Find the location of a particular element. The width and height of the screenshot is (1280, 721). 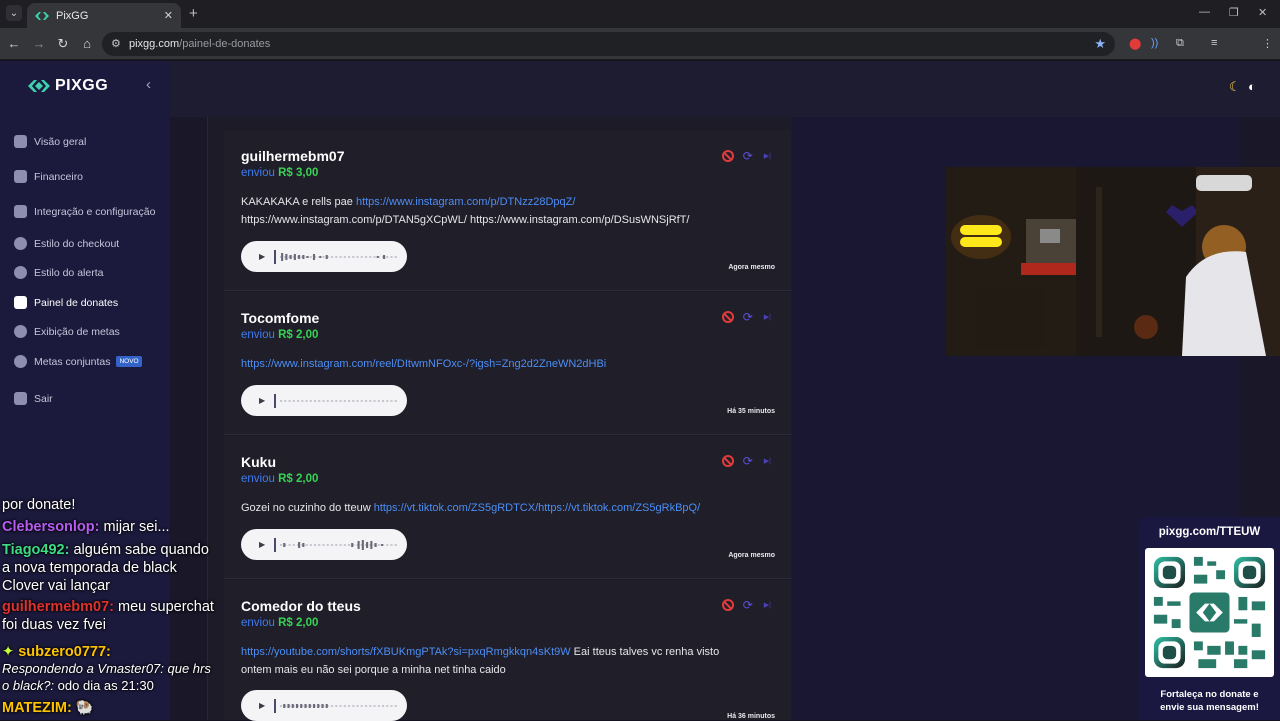

extension-audio-icon: )) is located at coordinates (1154, 43).